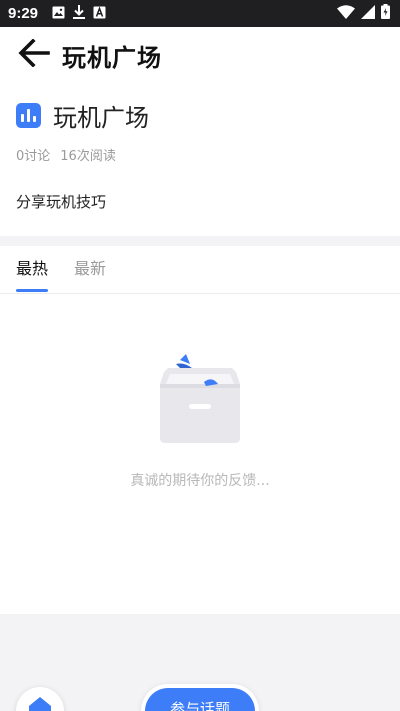  I want to click on signal-icon, so click(368, 13).